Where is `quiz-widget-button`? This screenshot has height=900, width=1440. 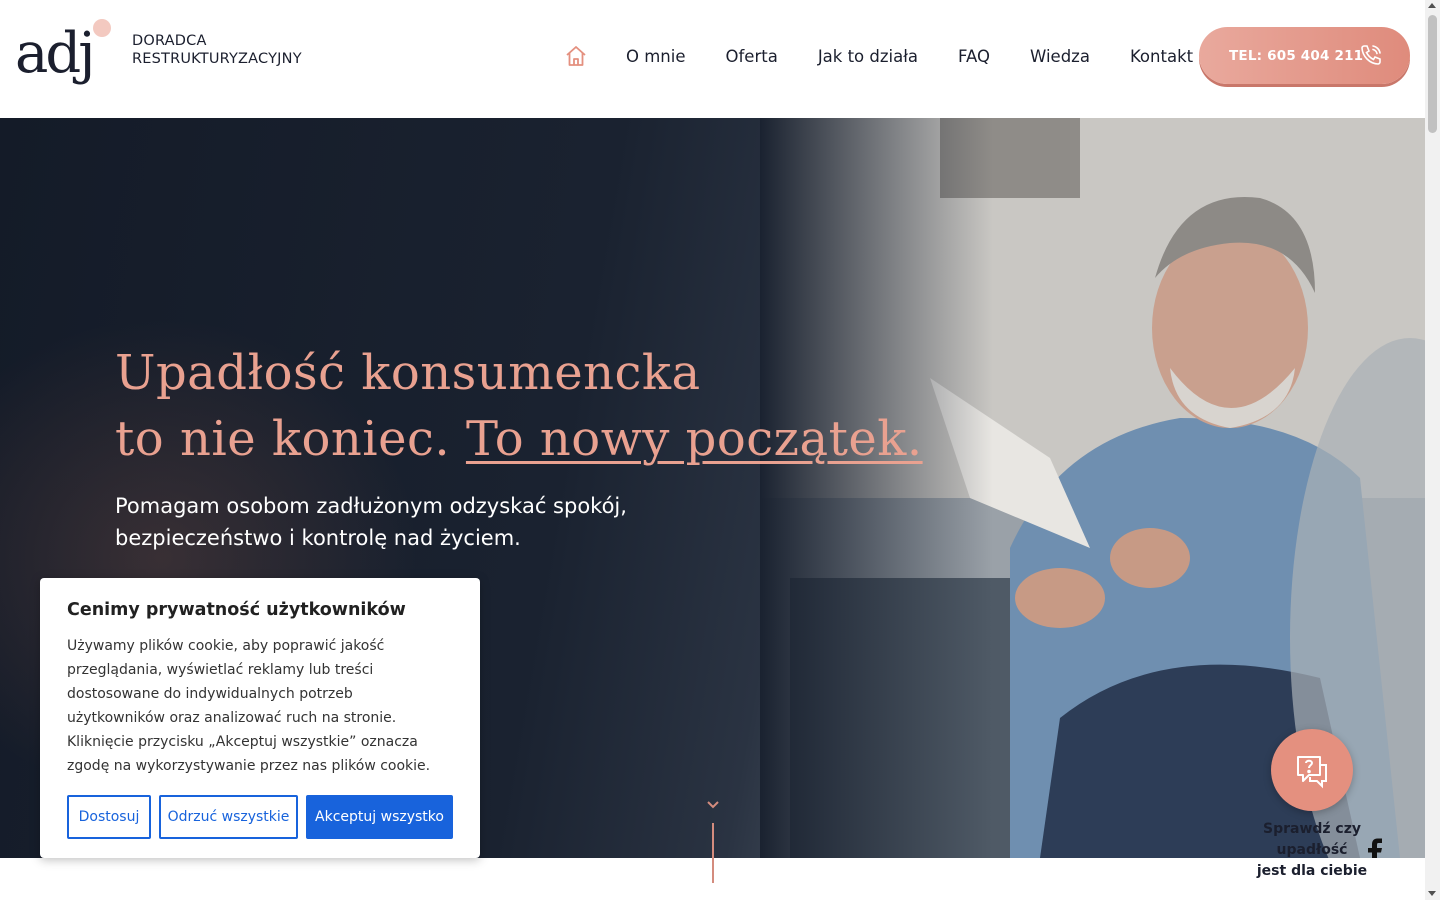
quiz-widget-button is located at coordinates (1312, 770).